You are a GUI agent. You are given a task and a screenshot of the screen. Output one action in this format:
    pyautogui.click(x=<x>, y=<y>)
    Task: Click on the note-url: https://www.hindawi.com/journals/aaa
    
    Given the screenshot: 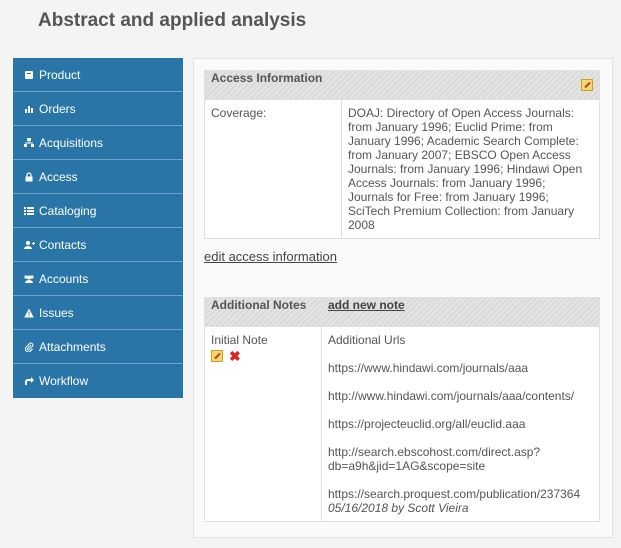 What is the action you would take?
    pyautogui.click(x=428, y=368)
    